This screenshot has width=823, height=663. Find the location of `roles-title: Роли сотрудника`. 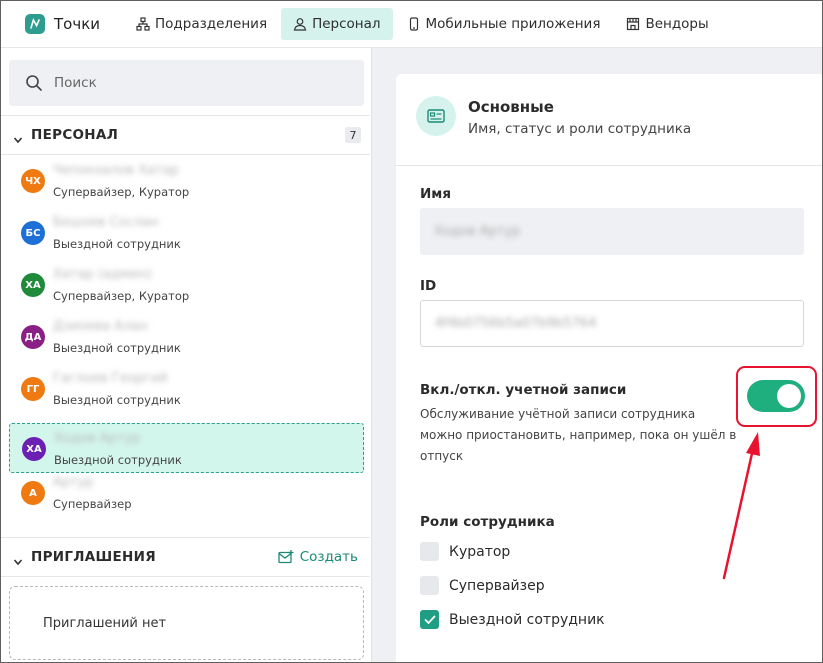

roles-title: Роли сотрудника is located at coordinates (487, 522).